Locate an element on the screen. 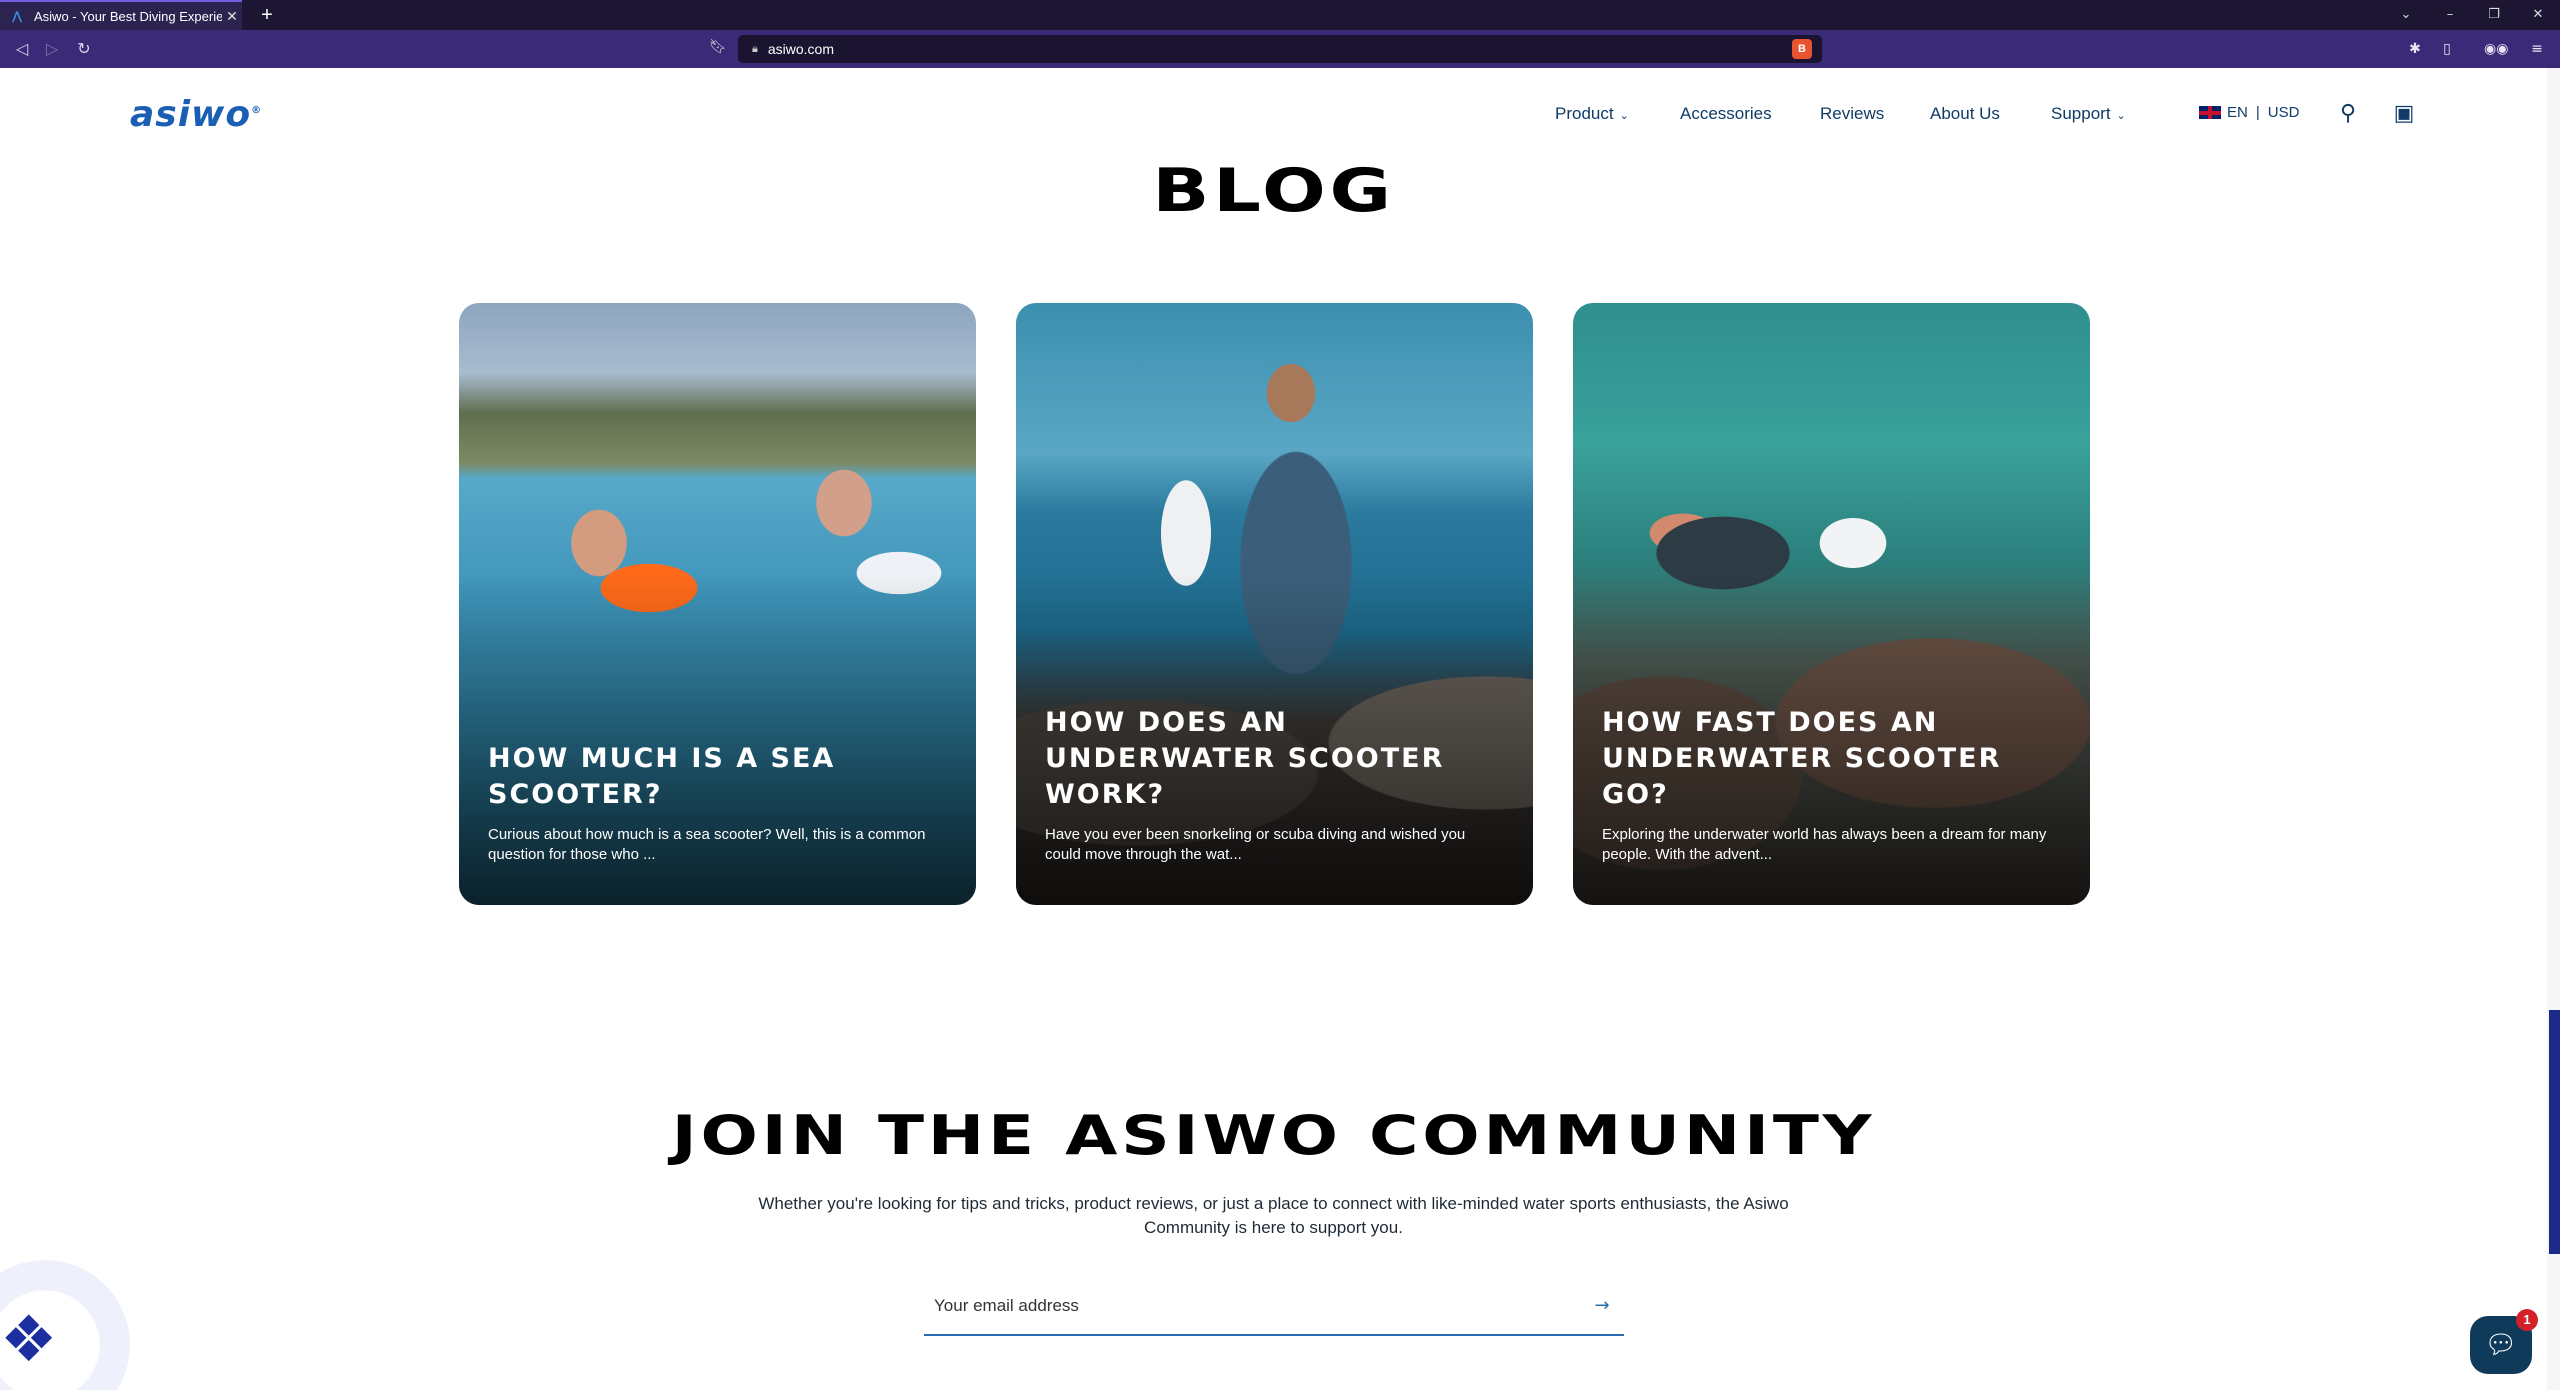 The height and width of the screenshot is (1390, 2560). language-currency-selector: EN | USD is located at coordinates (2248, 112).